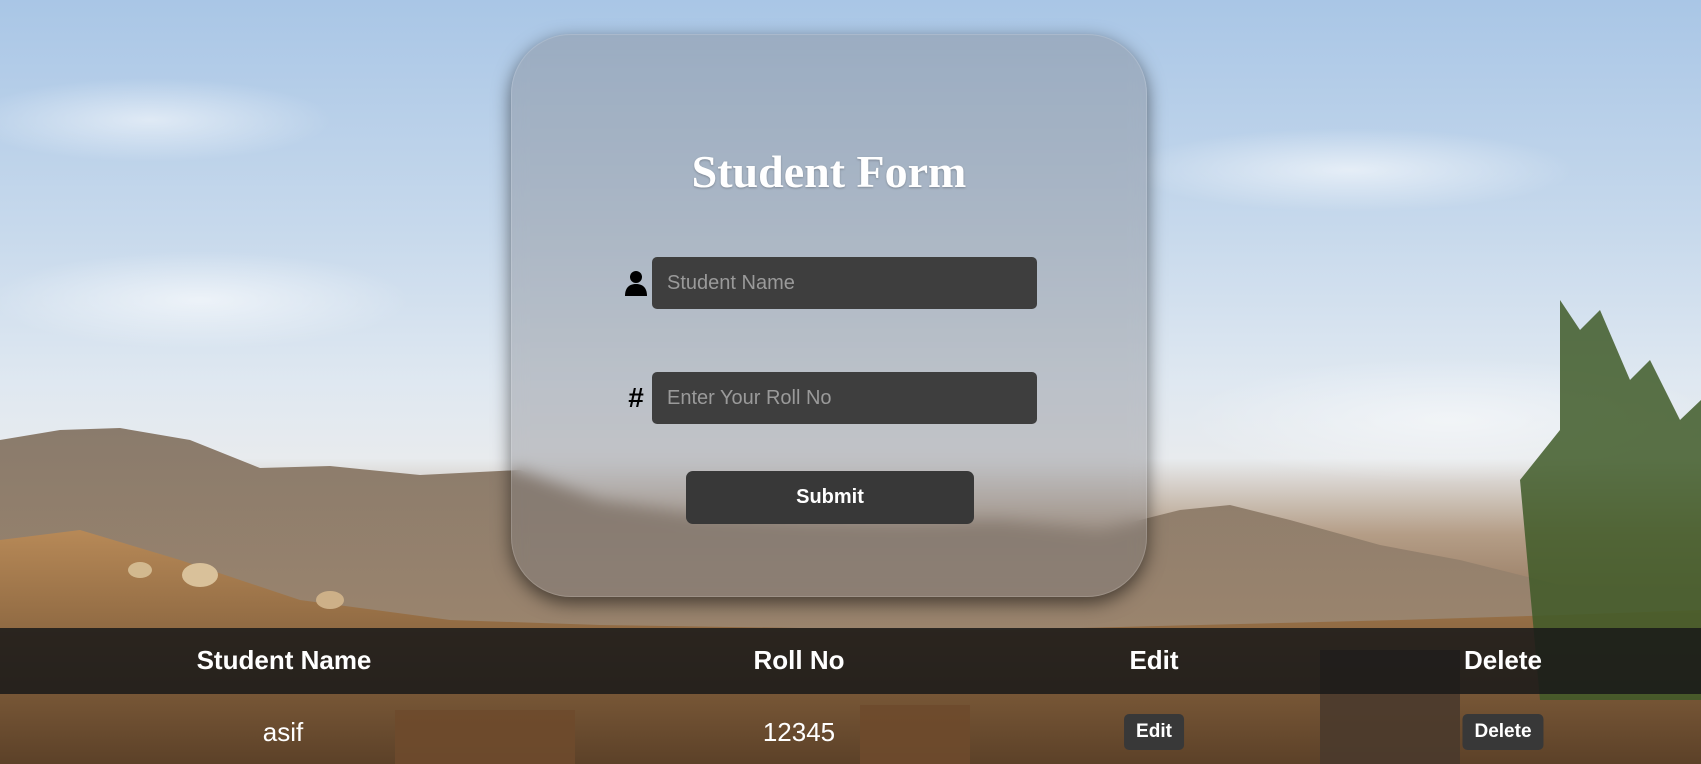 The image size is (1701, 764). Describe the element at coordinates (850, 729) in the screenshot. I see `table-row: asif 12345 Edit Delete` at that location.